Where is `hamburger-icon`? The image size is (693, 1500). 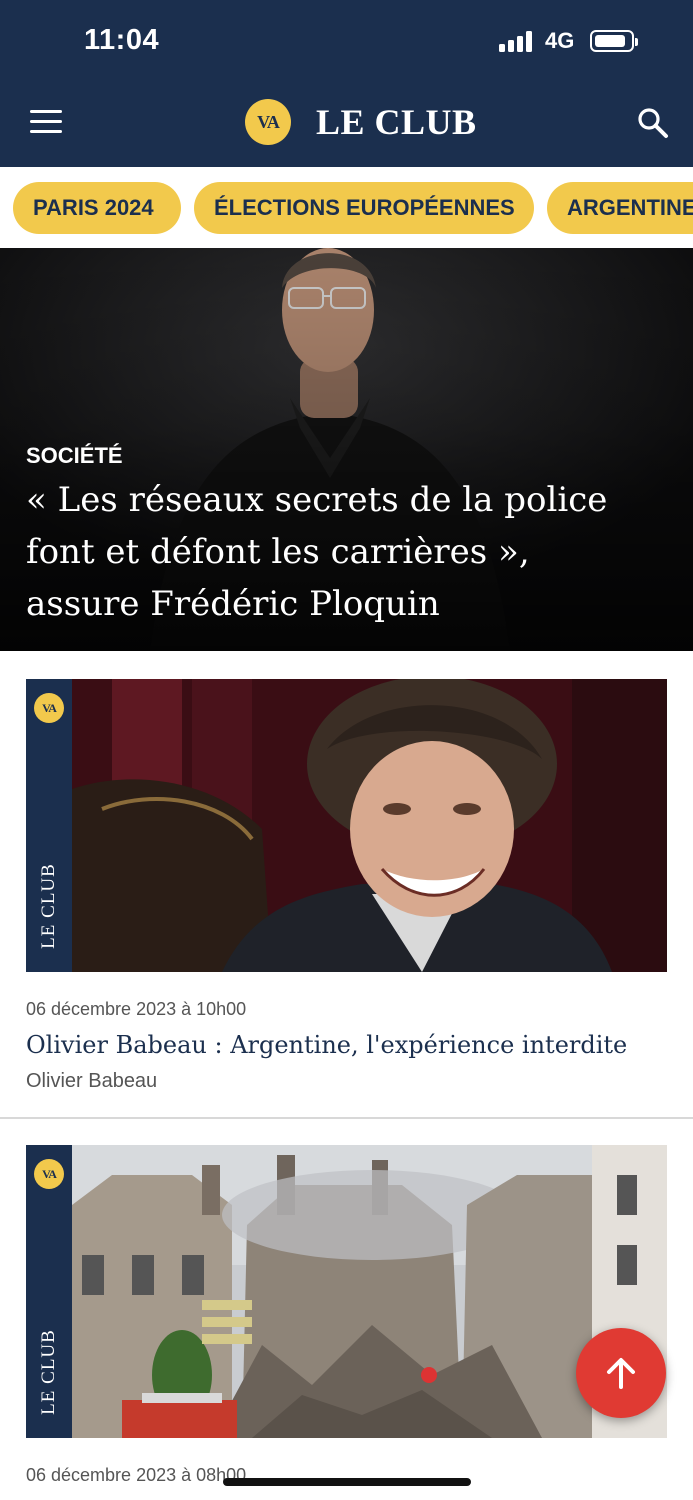 hamburger-icon is located at coordinates (46, 122).